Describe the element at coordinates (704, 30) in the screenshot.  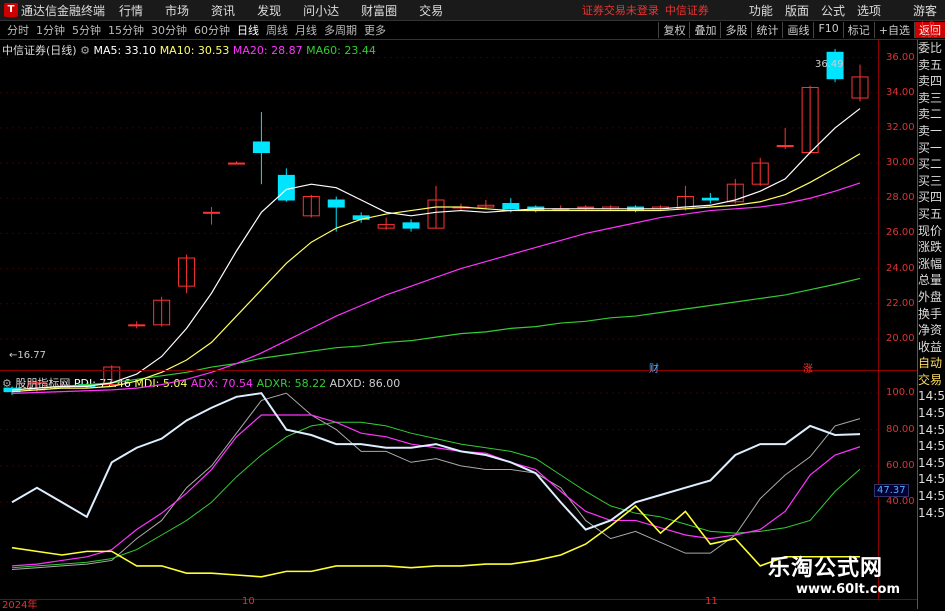
I see `tool-overlay: 叠加` at that location.